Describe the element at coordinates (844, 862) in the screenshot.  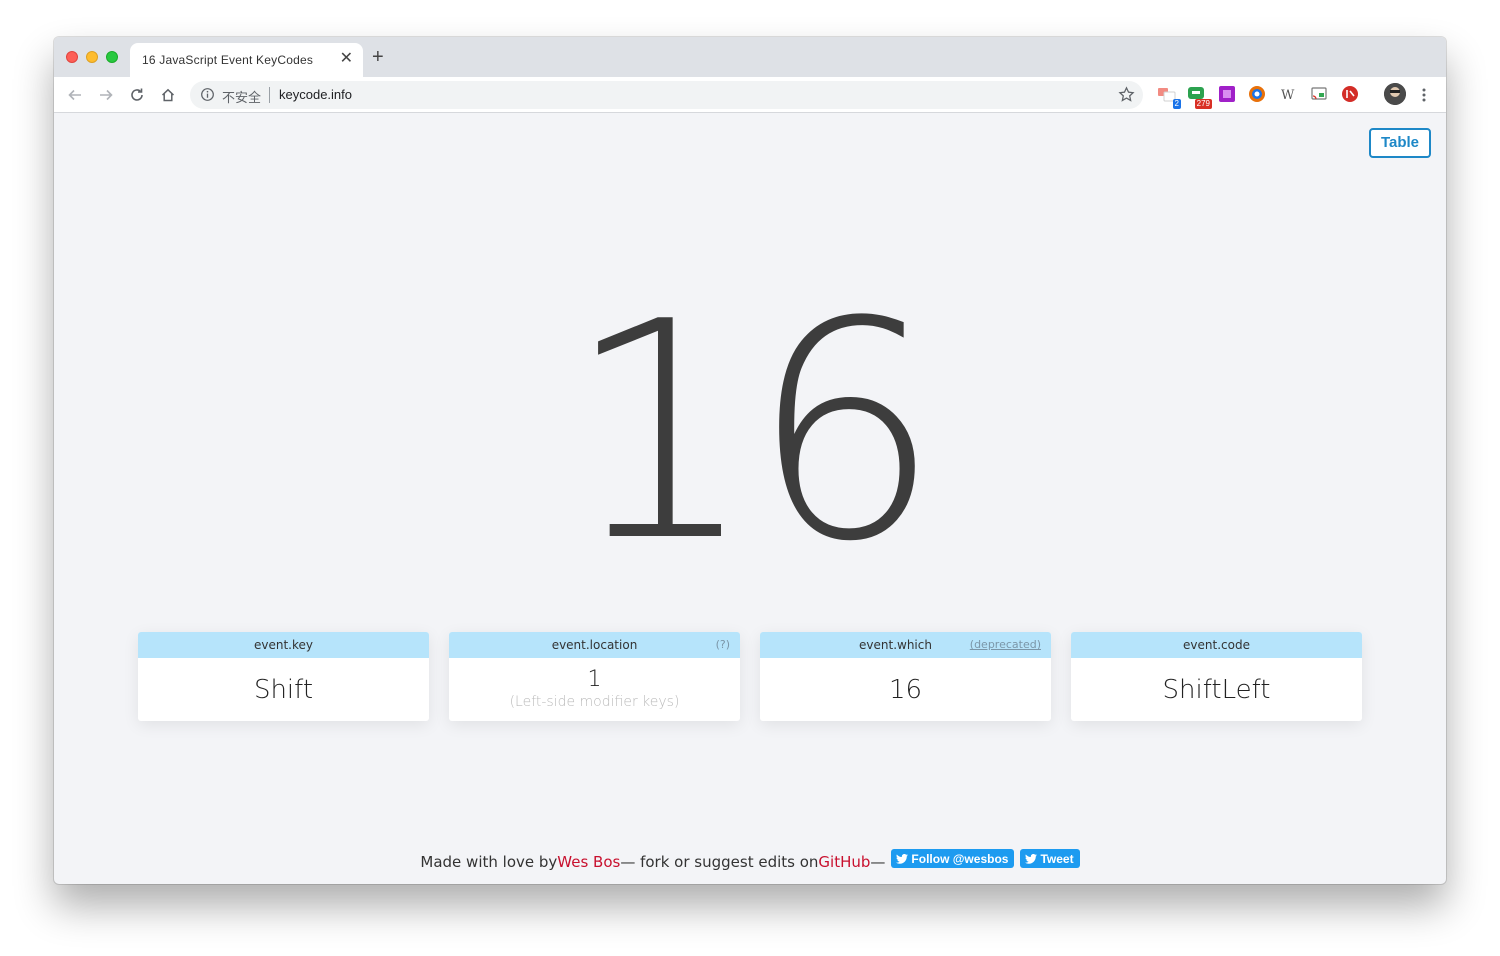
I see `github-link: GitHub` at that location.